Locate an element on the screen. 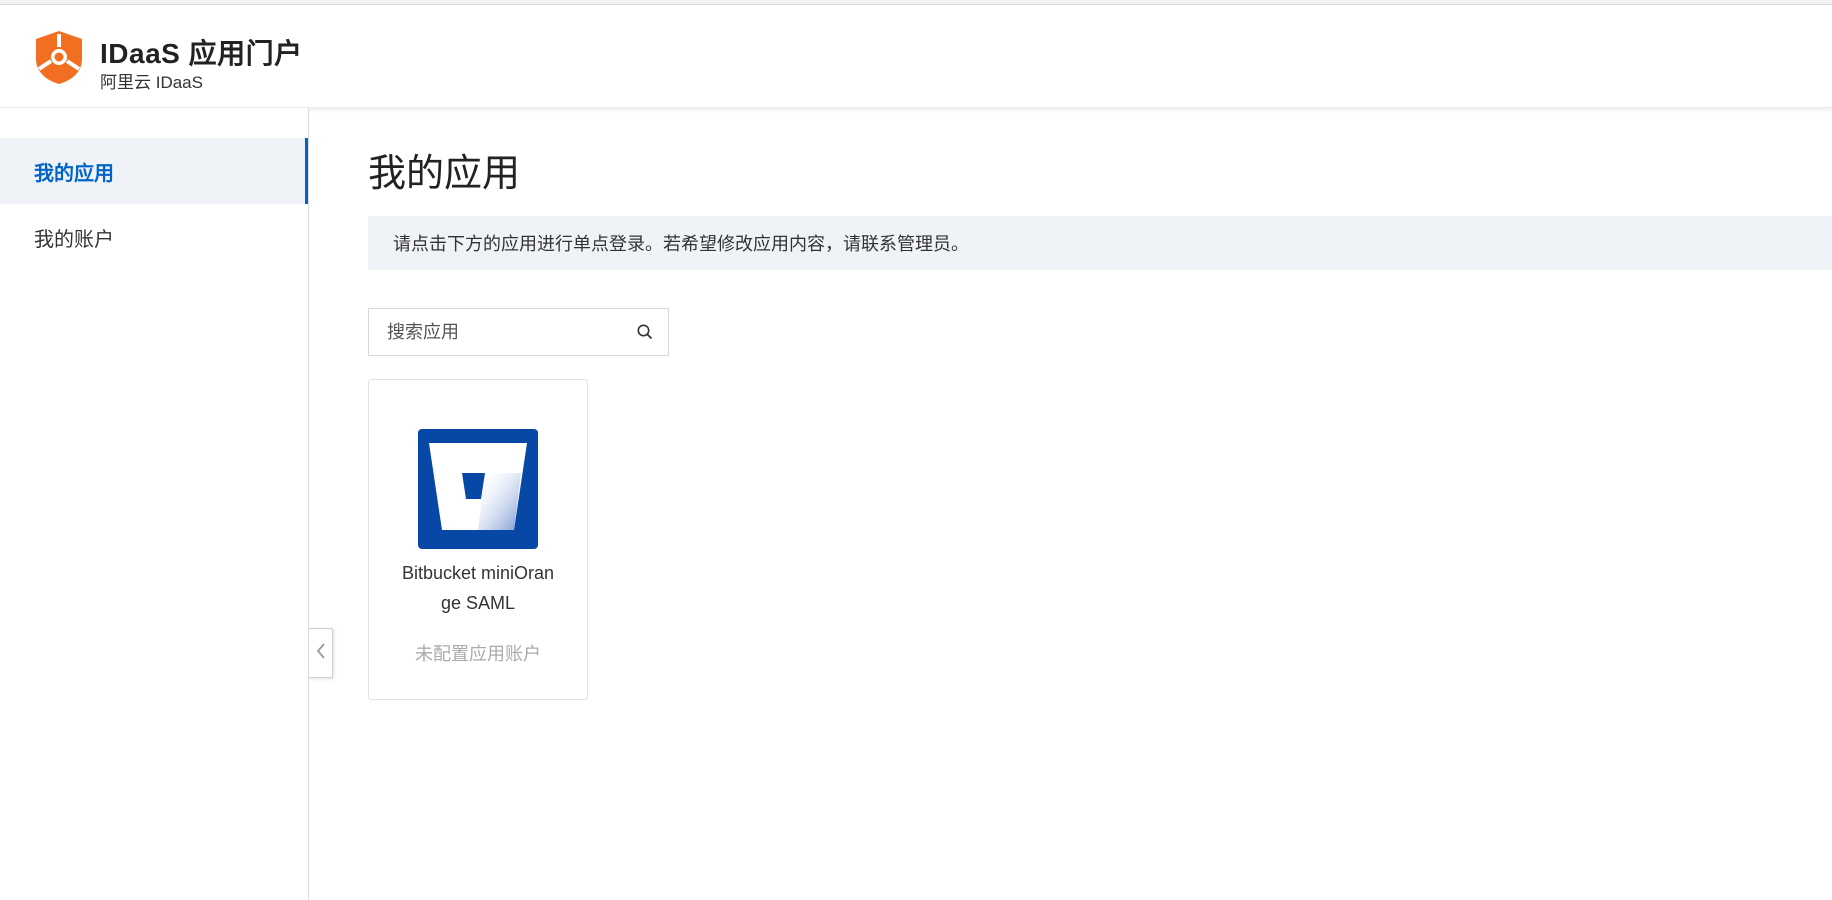  sidebar: 我的应用 我的账户 is located at coordinates (154, 504).